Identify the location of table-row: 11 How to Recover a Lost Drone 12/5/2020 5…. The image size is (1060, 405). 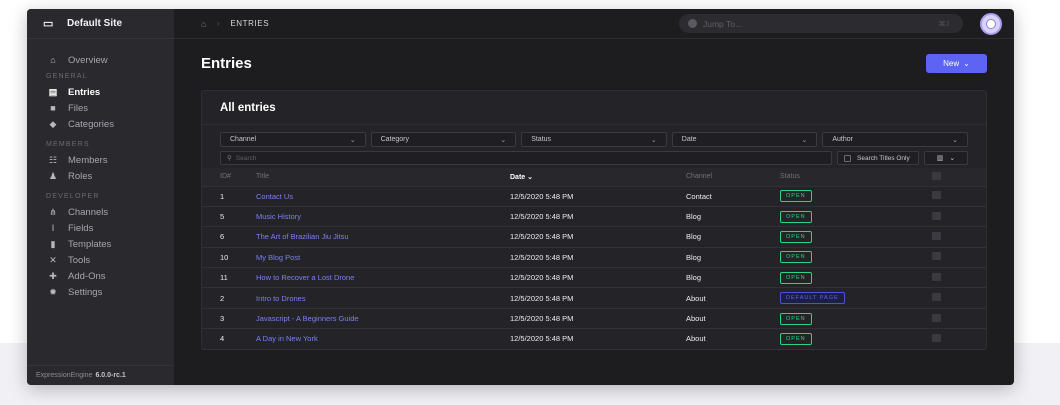
(594, 278).